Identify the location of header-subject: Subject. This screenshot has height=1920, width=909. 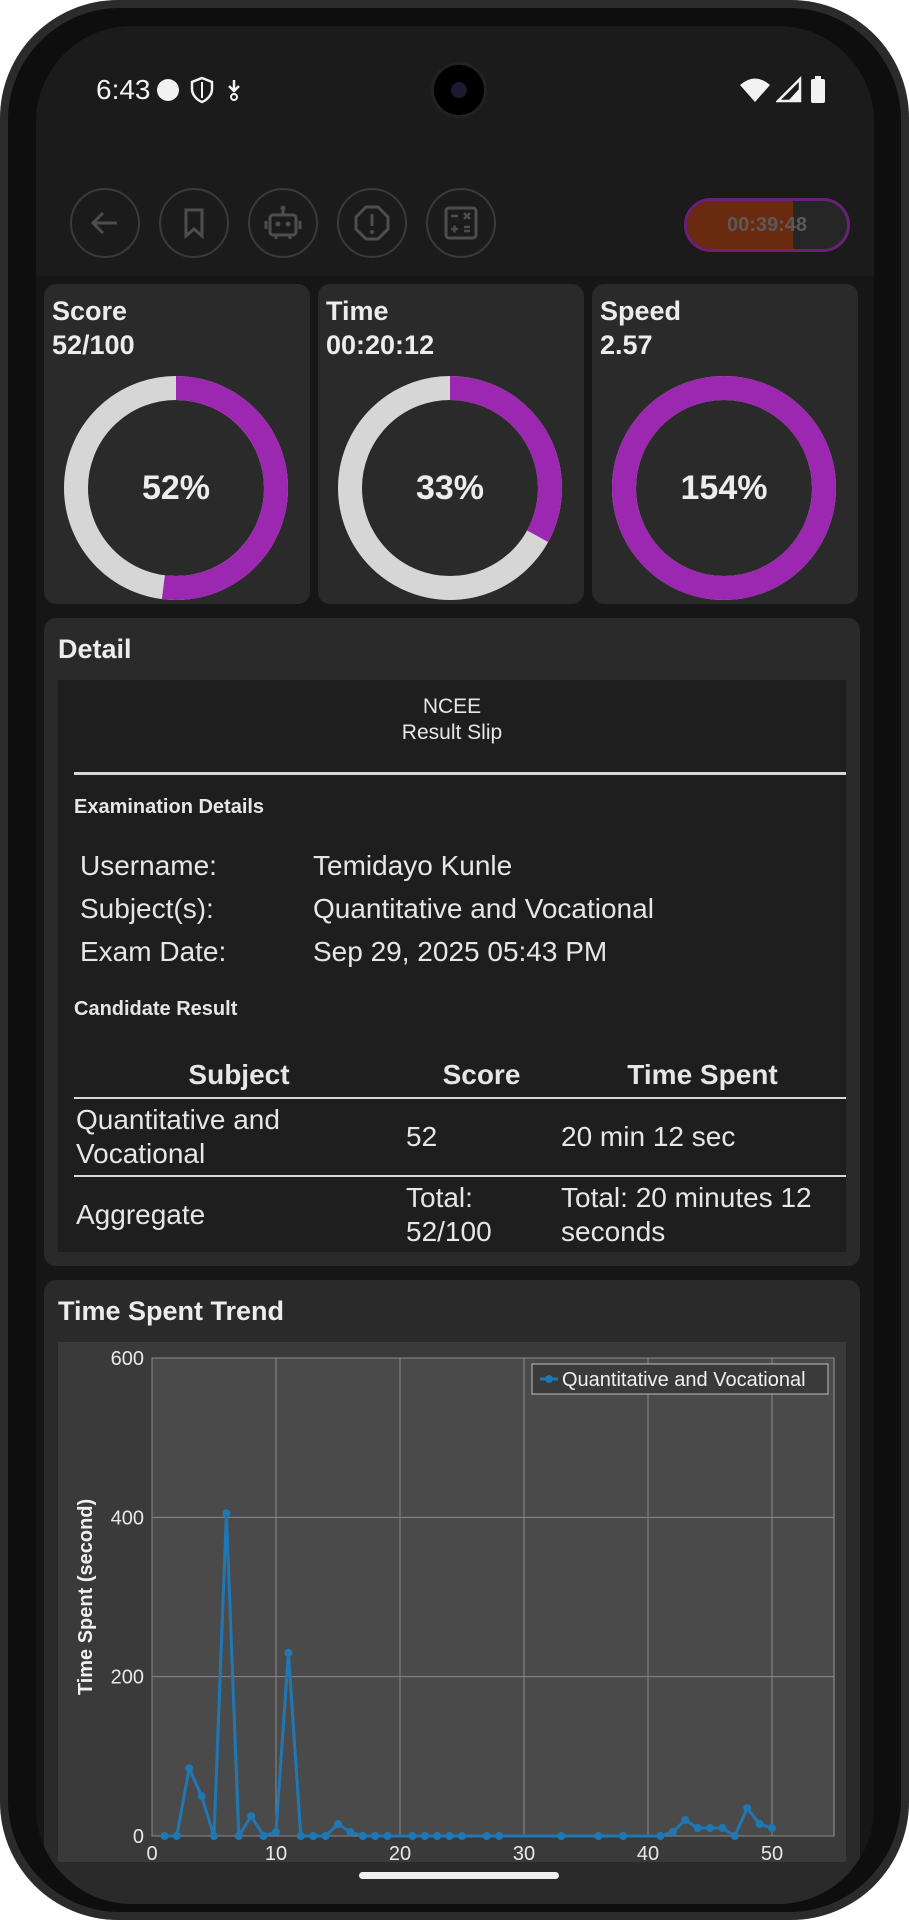
(239, 1077).